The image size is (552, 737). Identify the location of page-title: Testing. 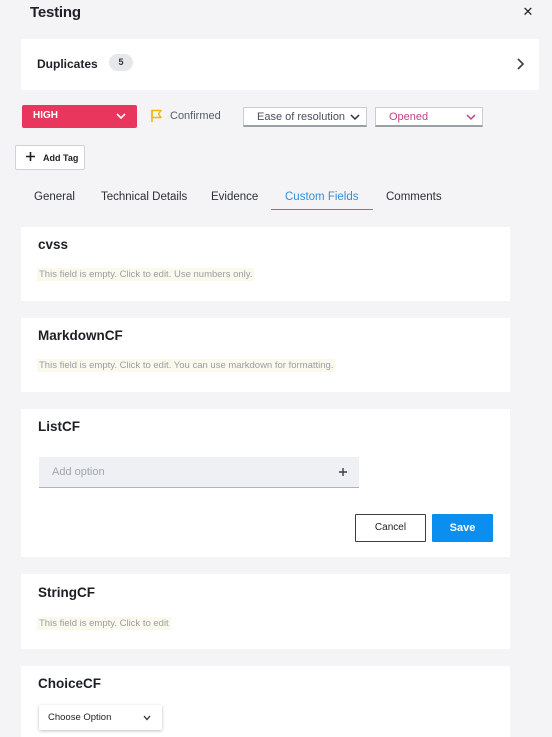
(55, 12).